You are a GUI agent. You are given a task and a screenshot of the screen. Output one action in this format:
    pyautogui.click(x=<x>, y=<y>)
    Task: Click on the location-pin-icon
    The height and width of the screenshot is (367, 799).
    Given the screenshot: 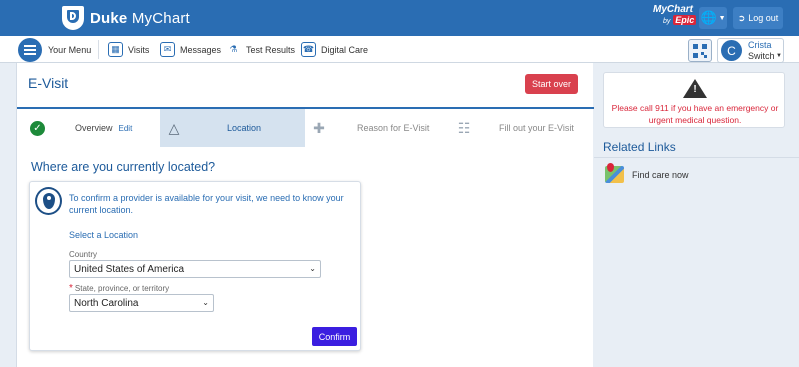 What is the action you would take?
    pyautogui.click(x=48, y=201)
    